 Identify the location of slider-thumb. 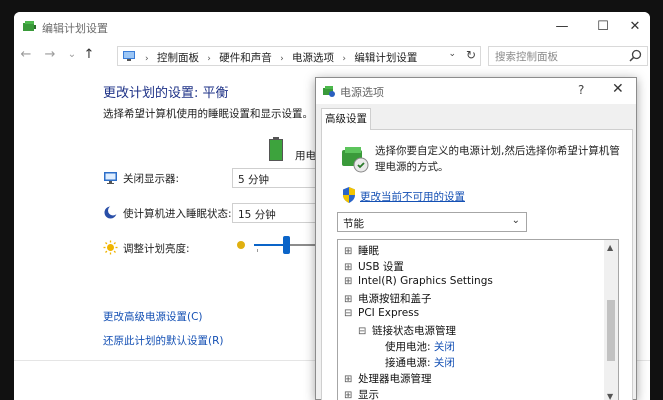
(286, 245).